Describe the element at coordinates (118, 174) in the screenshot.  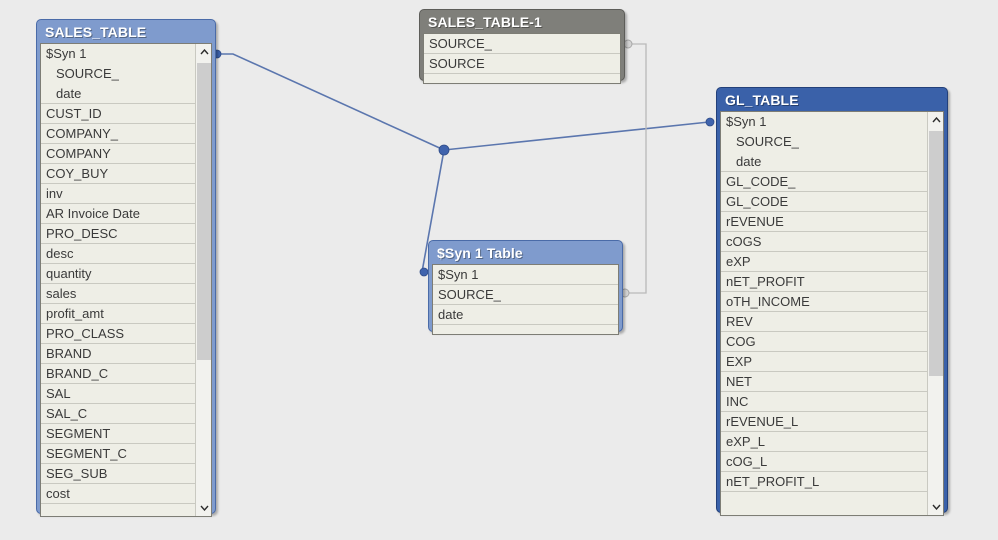
I see `field-row: COY_BUY` at that location.